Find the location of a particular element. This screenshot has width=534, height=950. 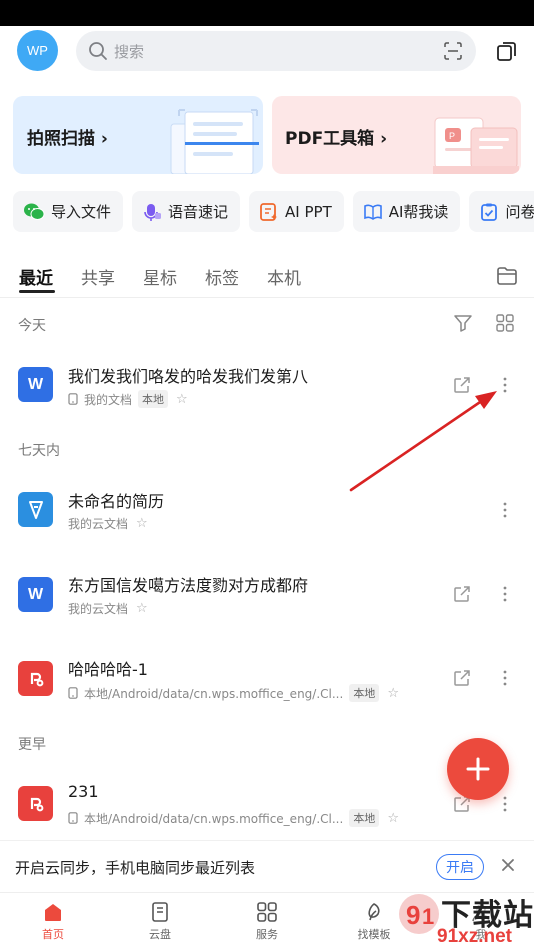

voice-note-button: 语音速记 is located at coordinates (186, 211).